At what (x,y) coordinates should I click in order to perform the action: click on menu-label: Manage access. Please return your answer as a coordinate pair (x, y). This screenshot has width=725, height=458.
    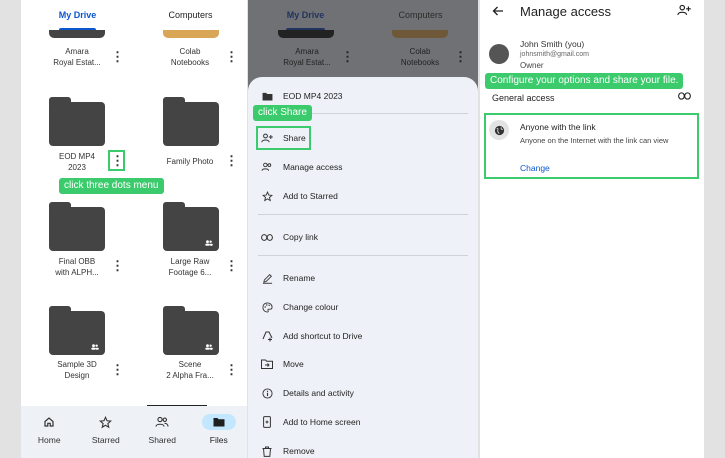
    Looking at the image, I should click on (313, 167).